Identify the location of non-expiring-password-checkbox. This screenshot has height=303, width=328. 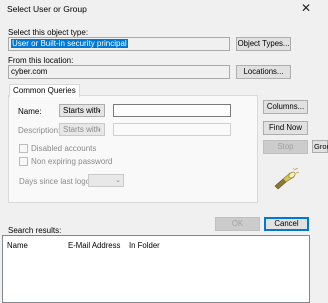
(23, 161).